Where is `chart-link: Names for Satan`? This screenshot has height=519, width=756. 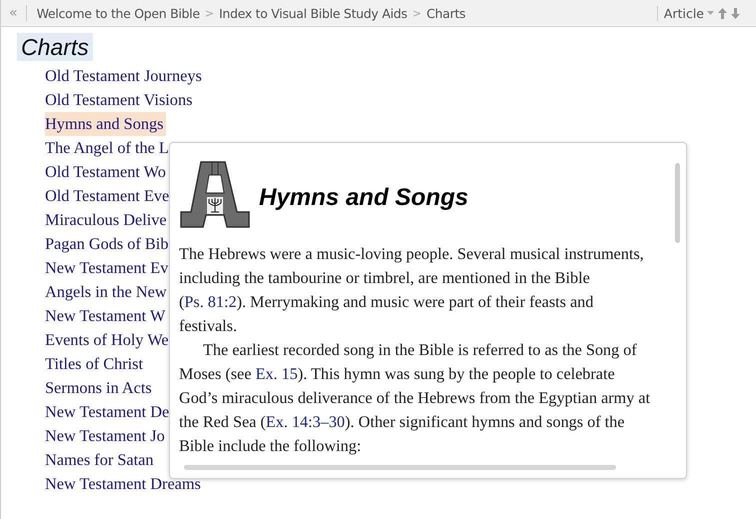 chart-link: Names for Satan is located at coordinates (100, 460).